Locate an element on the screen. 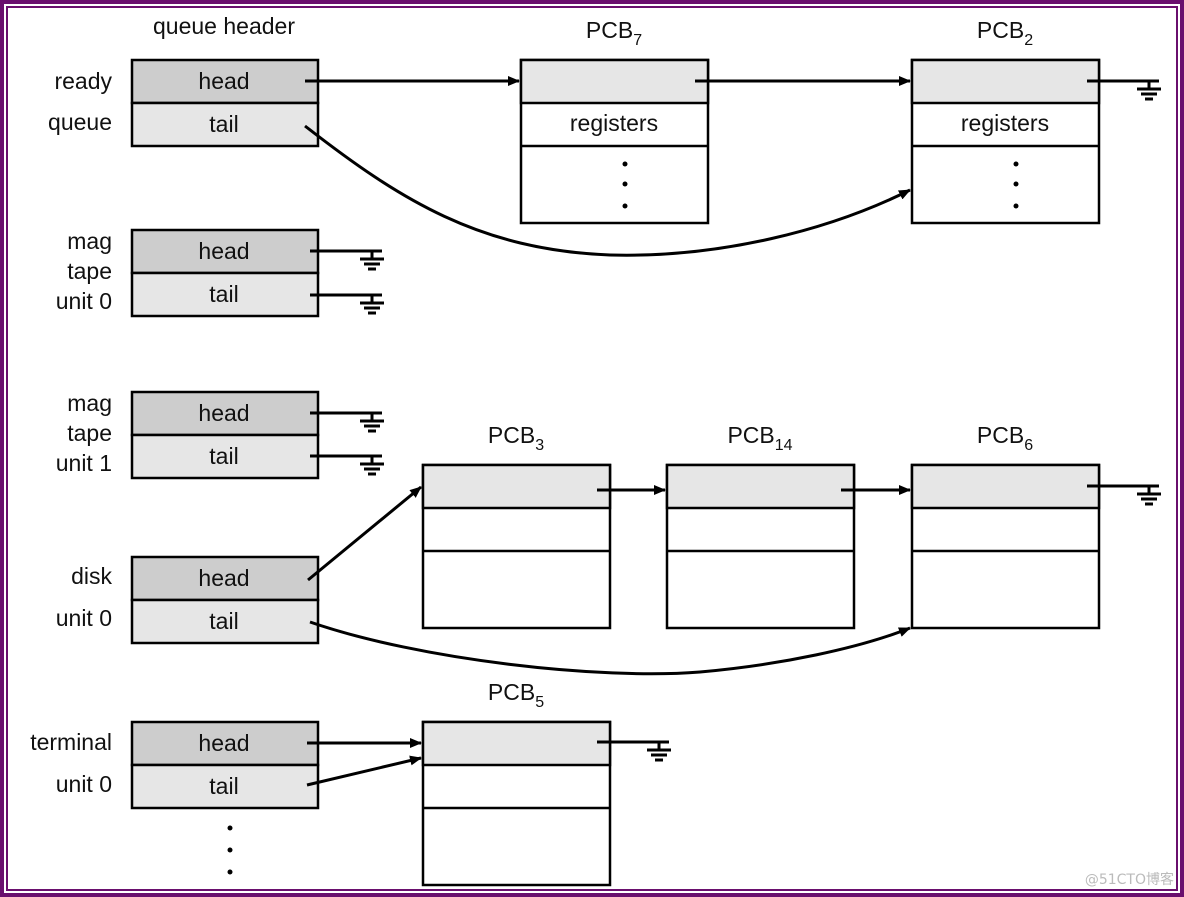 This screenshot has width=1184, height=897. queue-header-1: head tail mag tape unit 0 is located at coordinates (188, 273).